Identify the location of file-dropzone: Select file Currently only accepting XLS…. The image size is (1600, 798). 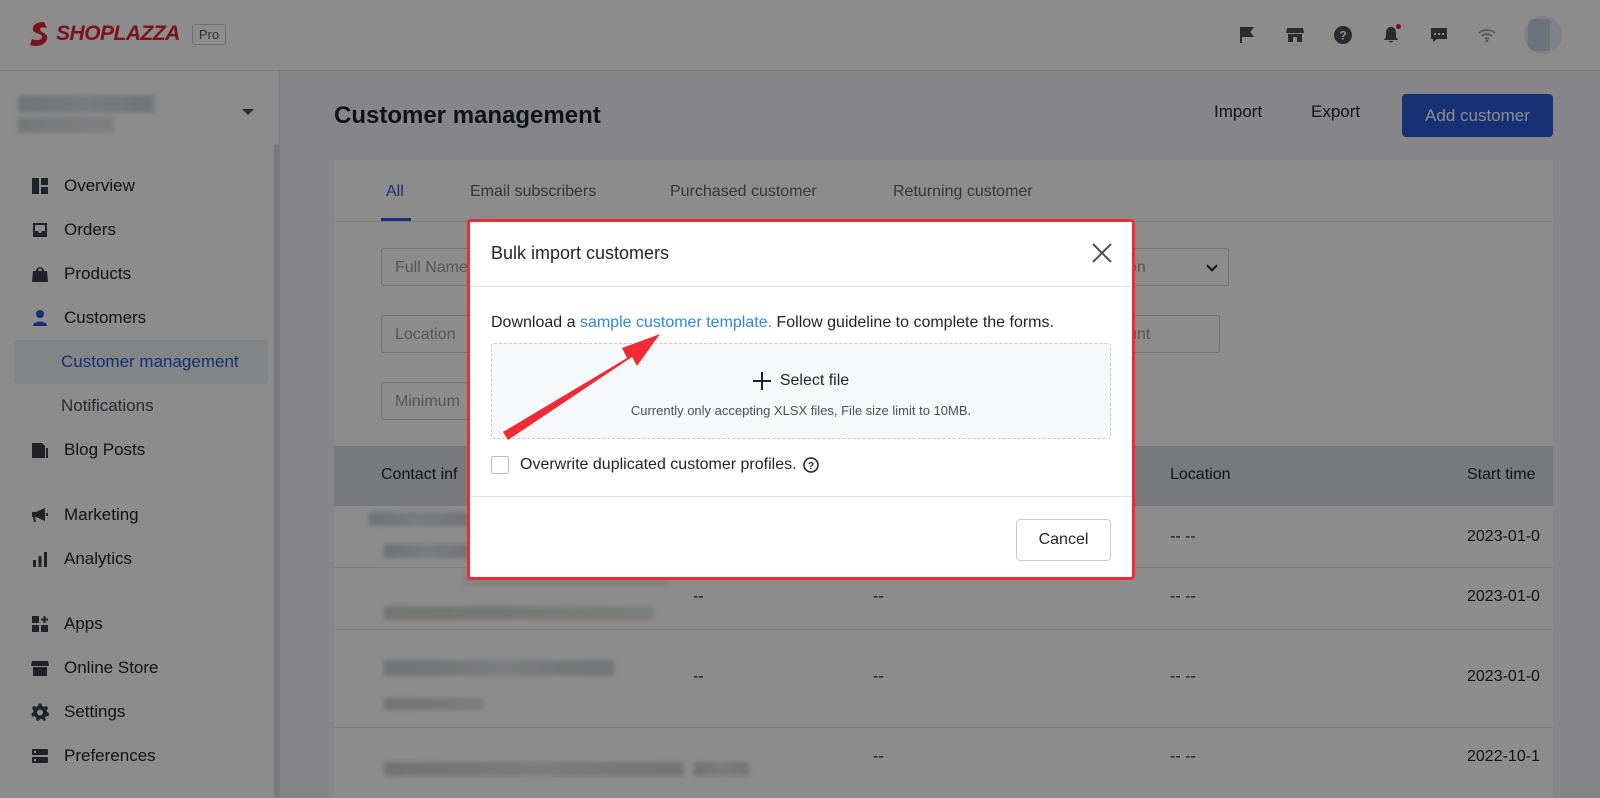
(801, 391).